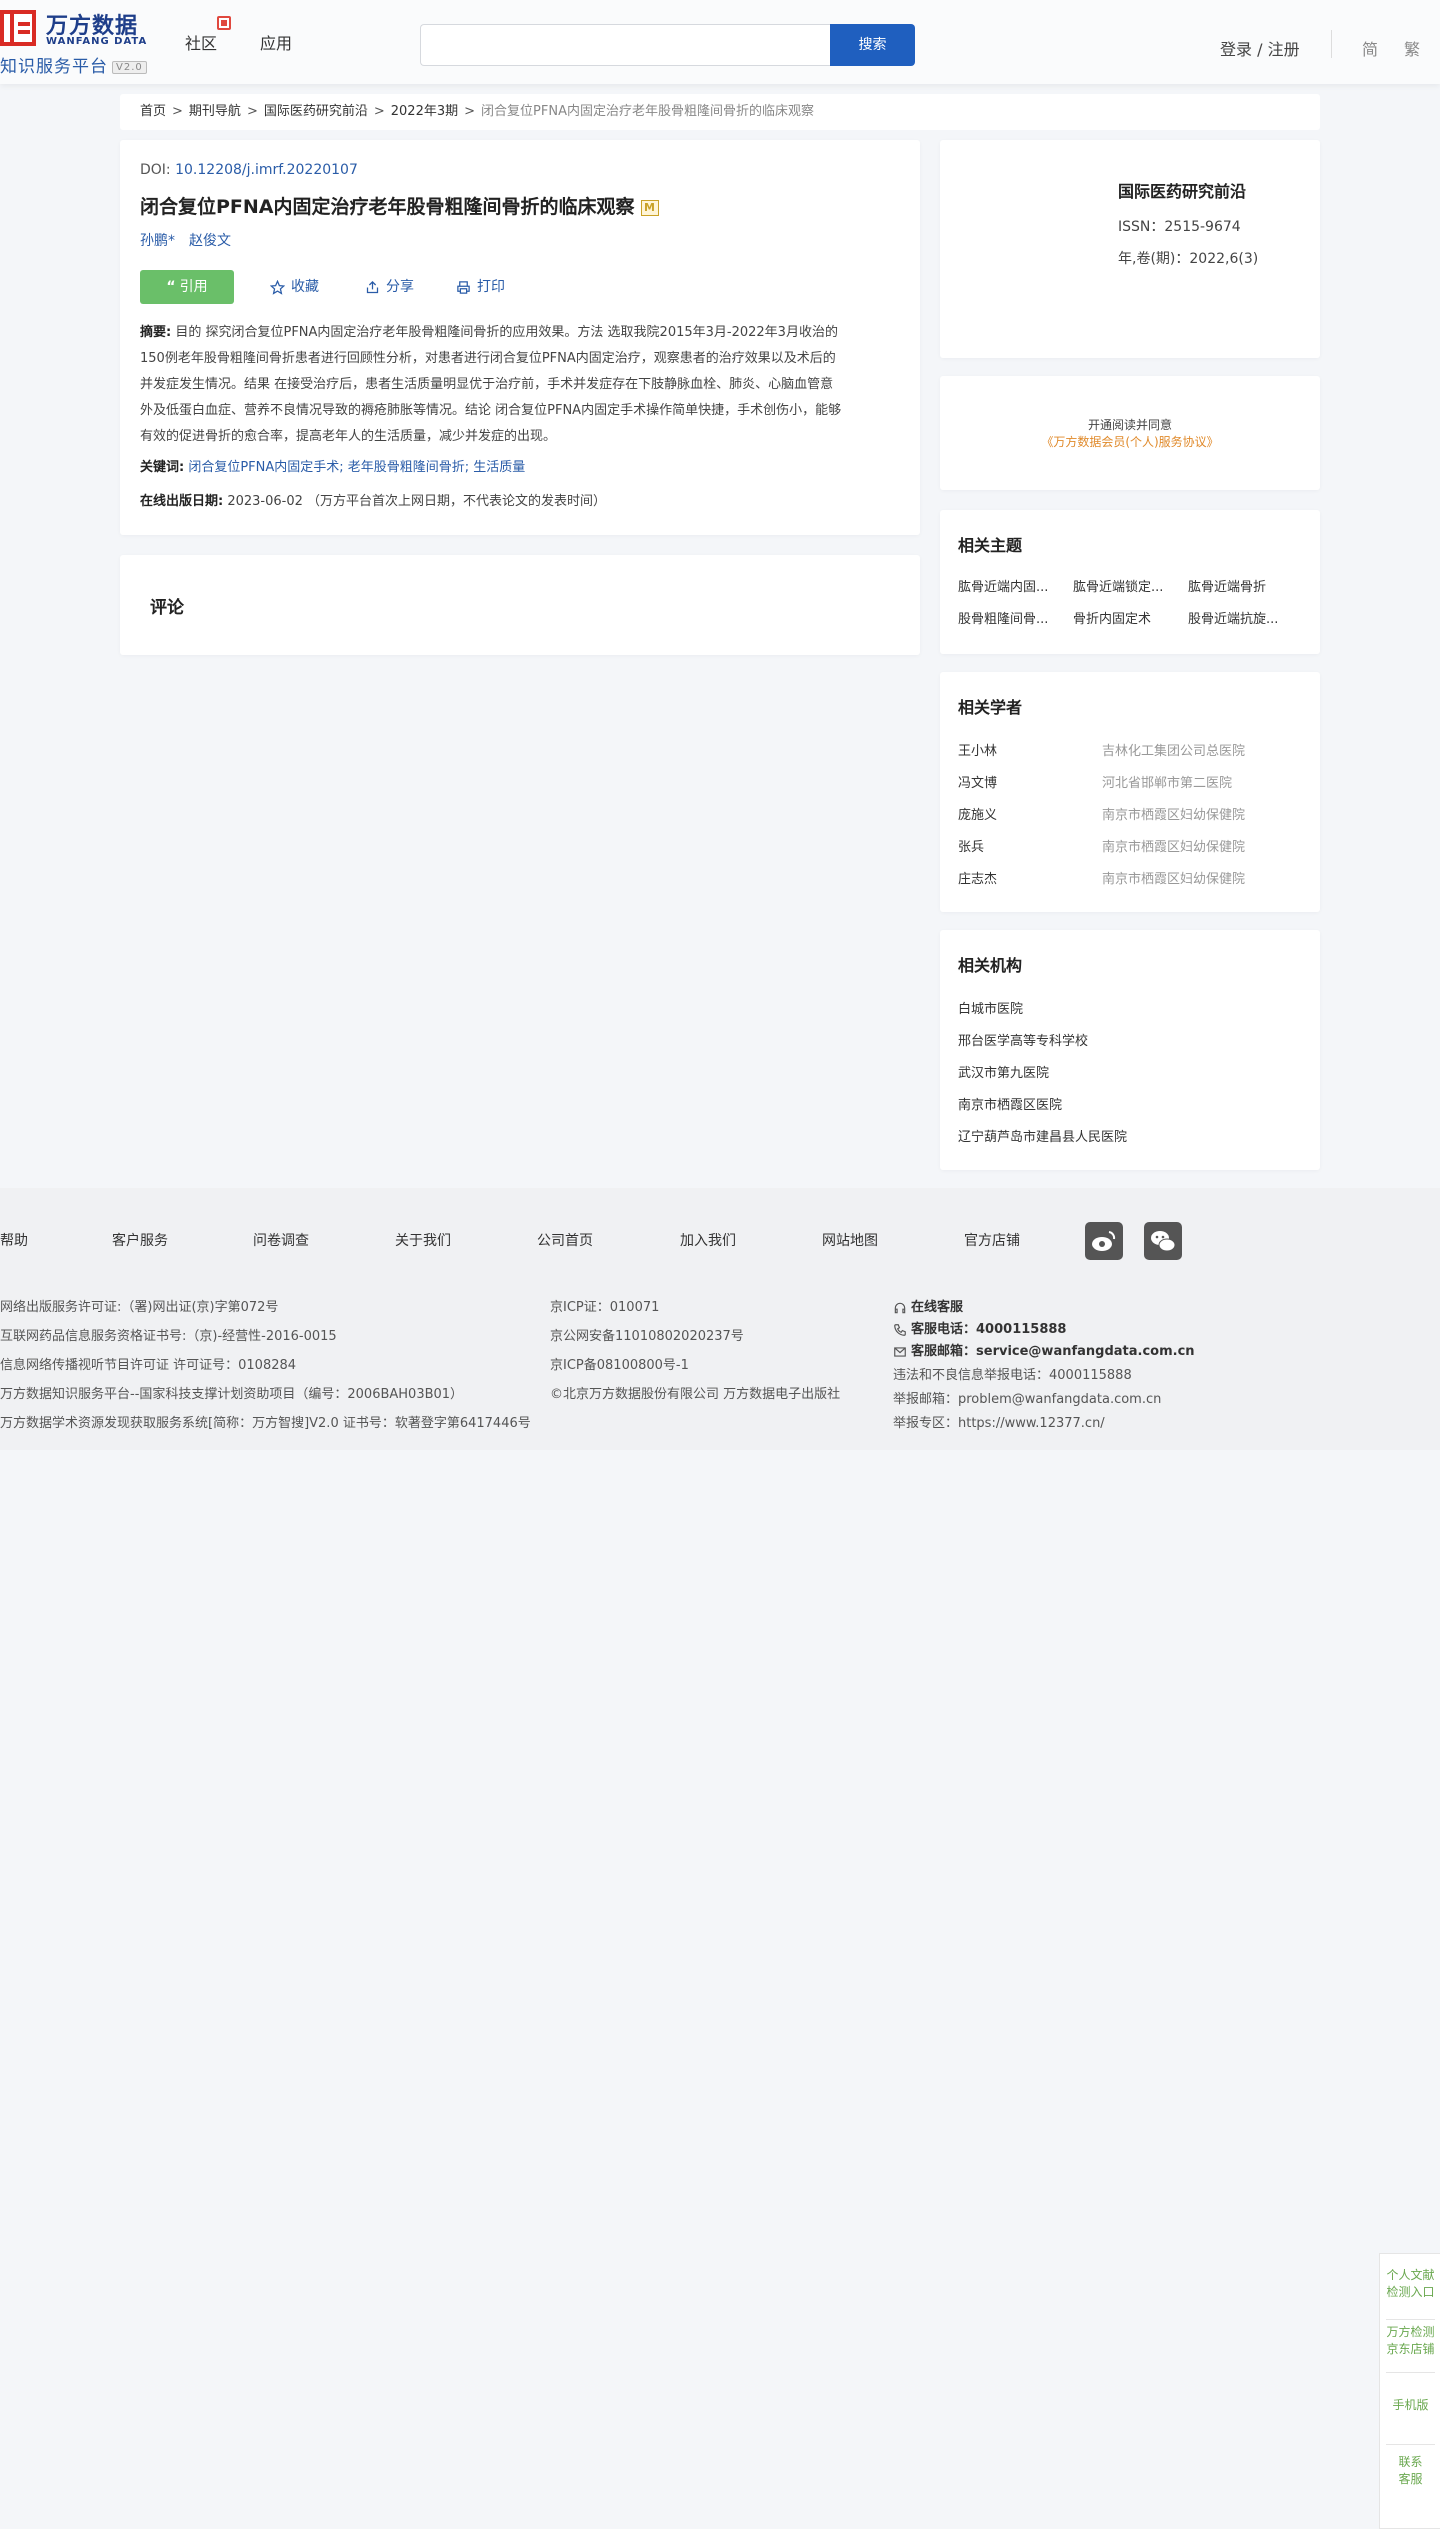 The width and height of the screenshot is (1440, 2529). I want to click on author-link: 赵俊文, so click(210, 241).